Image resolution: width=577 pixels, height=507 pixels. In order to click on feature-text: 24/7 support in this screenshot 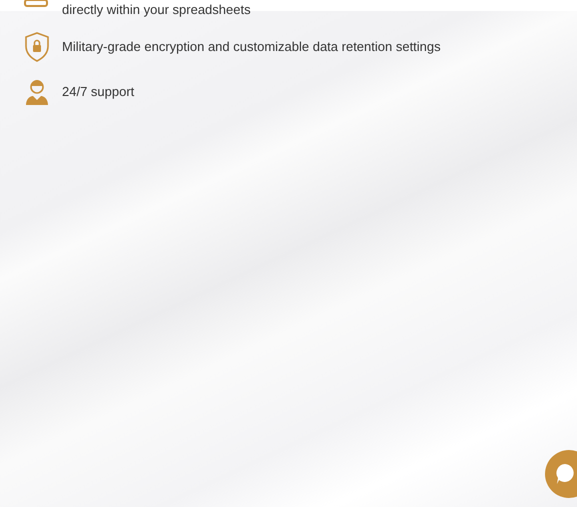, I will do `click(98, 91)`.